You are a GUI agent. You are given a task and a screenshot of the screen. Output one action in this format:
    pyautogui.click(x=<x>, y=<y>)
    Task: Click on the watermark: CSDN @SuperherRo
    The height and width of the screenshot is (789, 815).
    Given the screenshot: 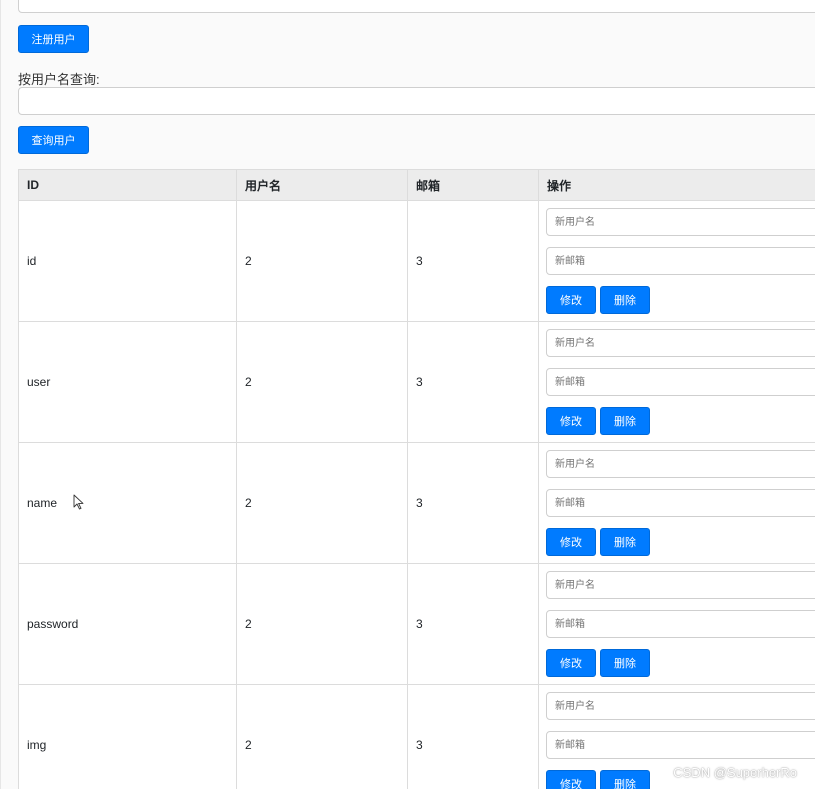 What is the action you would take?
    pyautogui.click(x=735, y=772)
    